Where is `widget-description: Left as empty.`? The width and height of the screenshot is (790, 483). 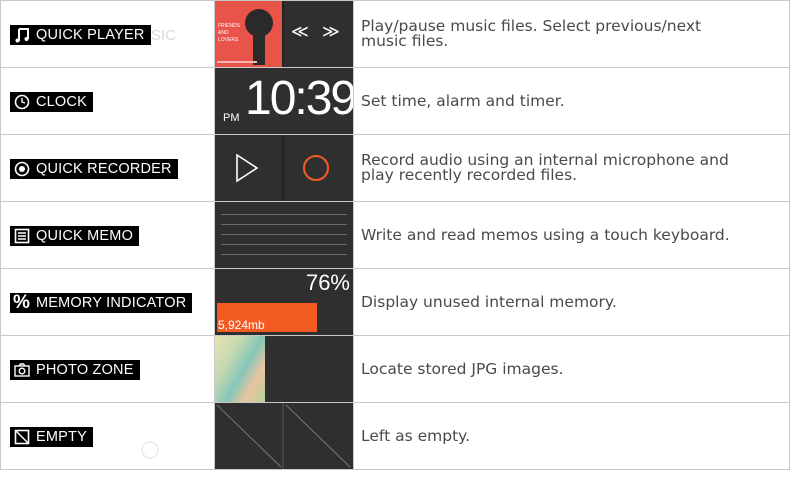
widget-description: Left as empty. is located at coordinates (571, 436).